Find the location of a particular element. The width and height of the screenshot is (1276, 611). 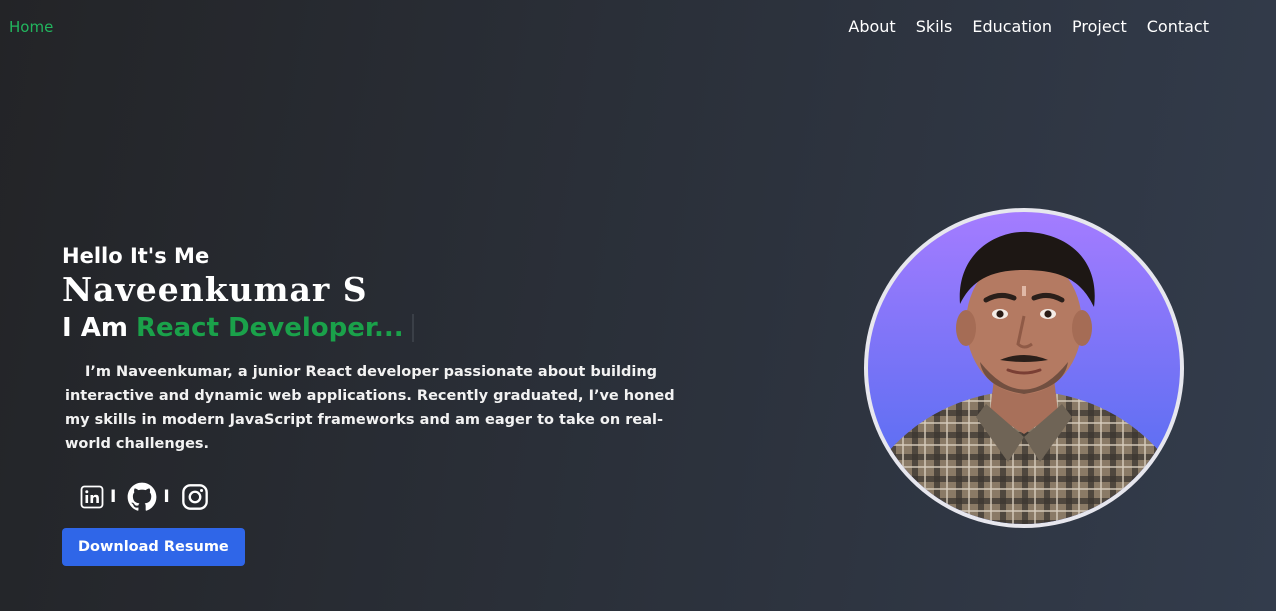

main-nav: About Skils Education Project Contact is located at coordinates (1028, 26).